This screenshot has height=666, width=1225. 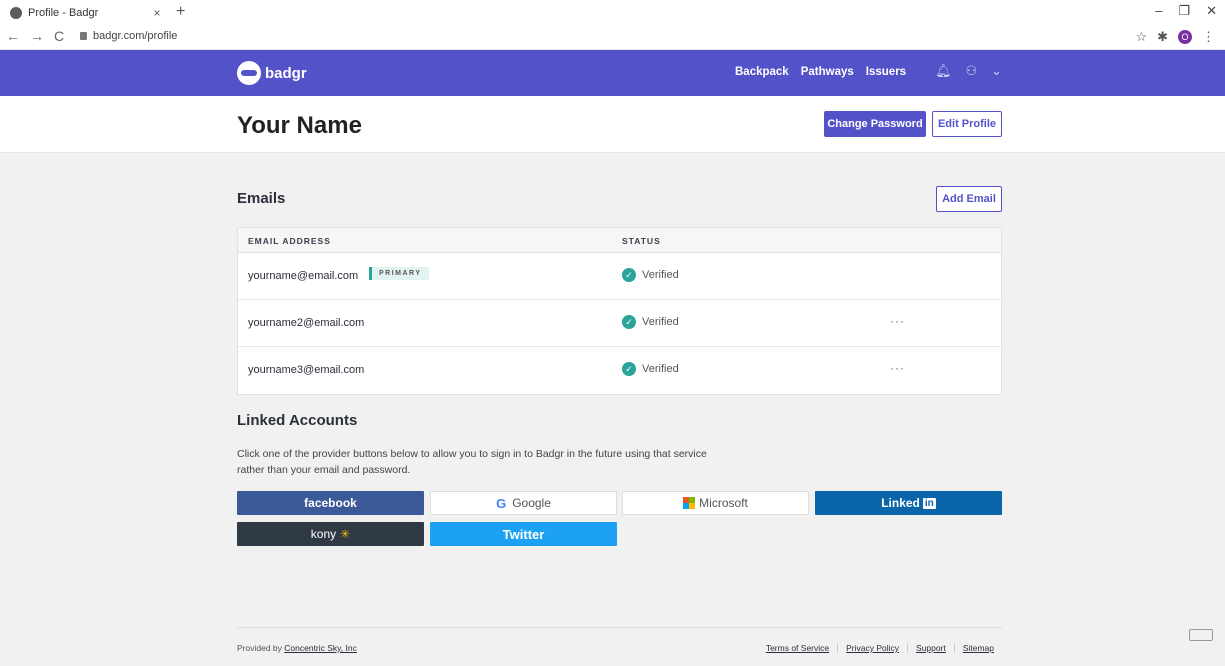 What do you see at coordinates (612, 73) in the screenshot?
I see `app-header: badgr Backpack Pathways Issuers 🔔︎ ⚇ ⌄` at bounding box center [612, 73].